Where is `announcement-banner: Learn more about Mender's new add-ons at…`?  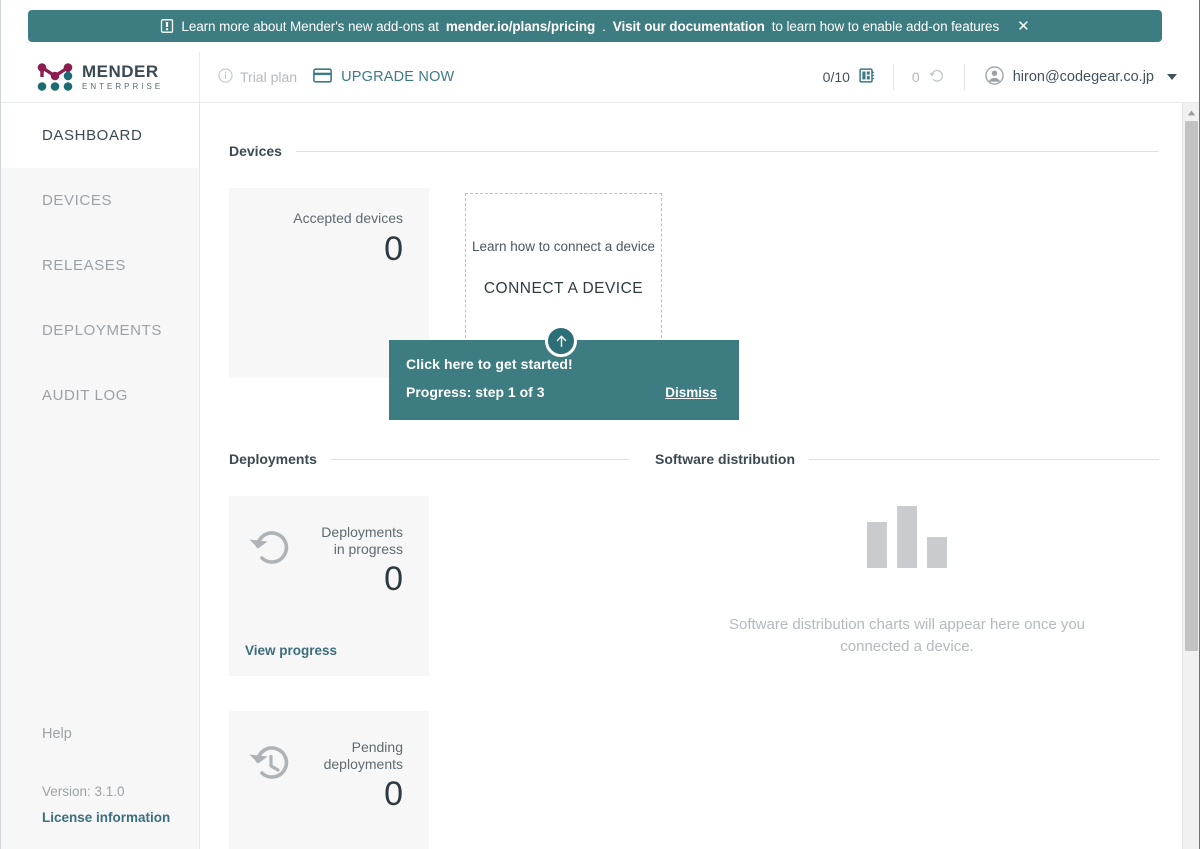
announcement-banner: Learn more about Mender's new add-ons at… is located at coordinates (595, 26).